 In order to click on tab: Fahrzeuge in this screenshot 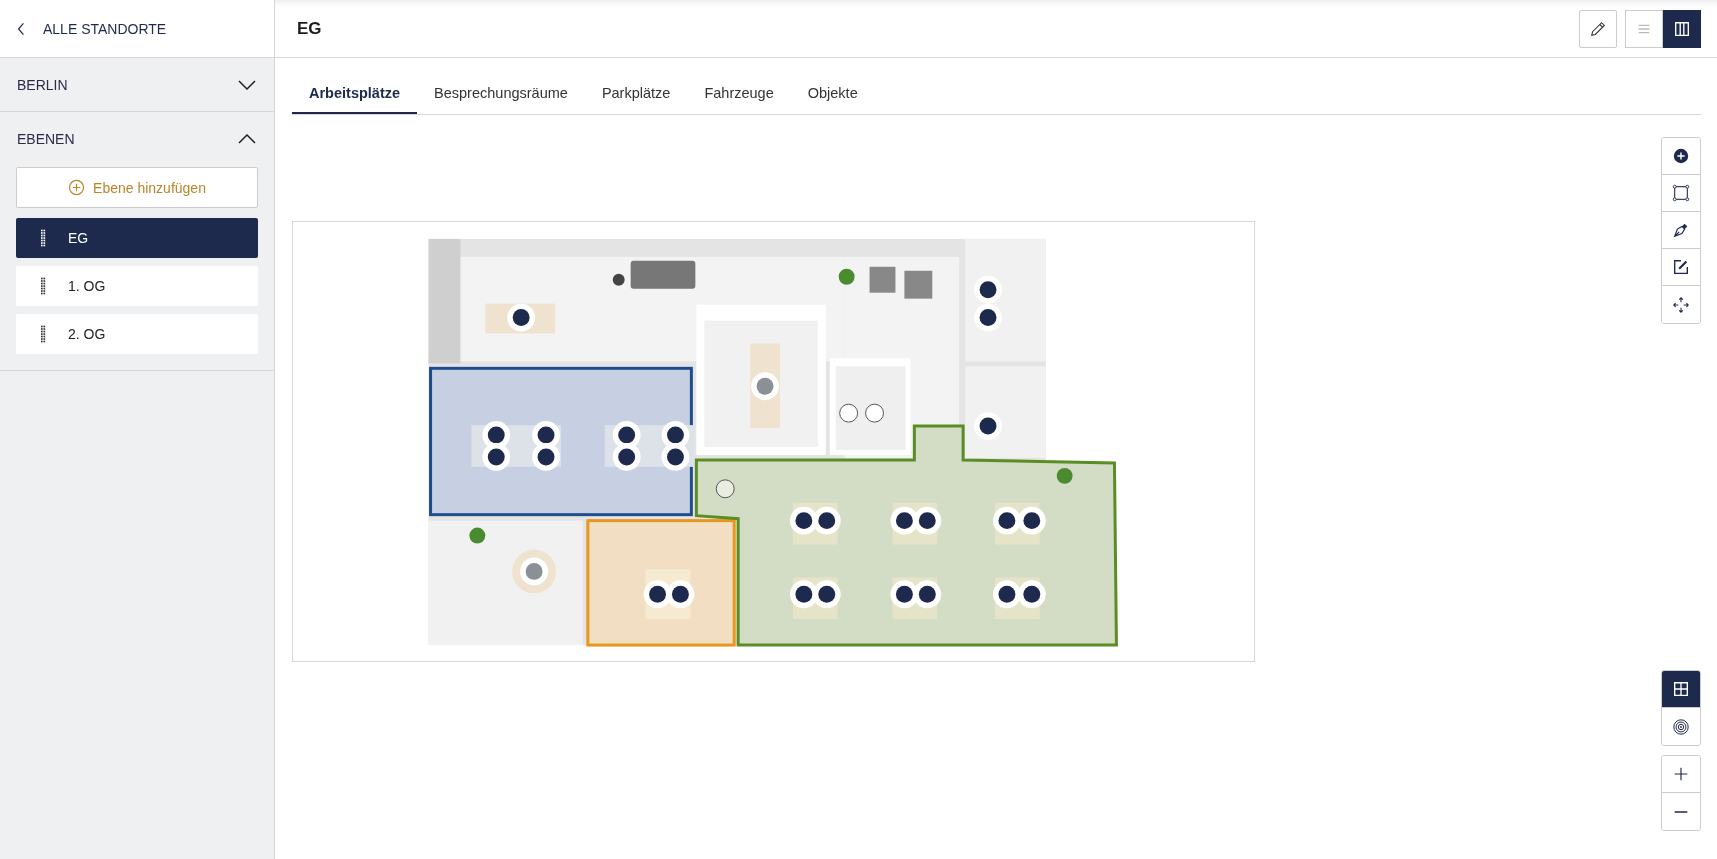, I will do `click(739, 94)`.